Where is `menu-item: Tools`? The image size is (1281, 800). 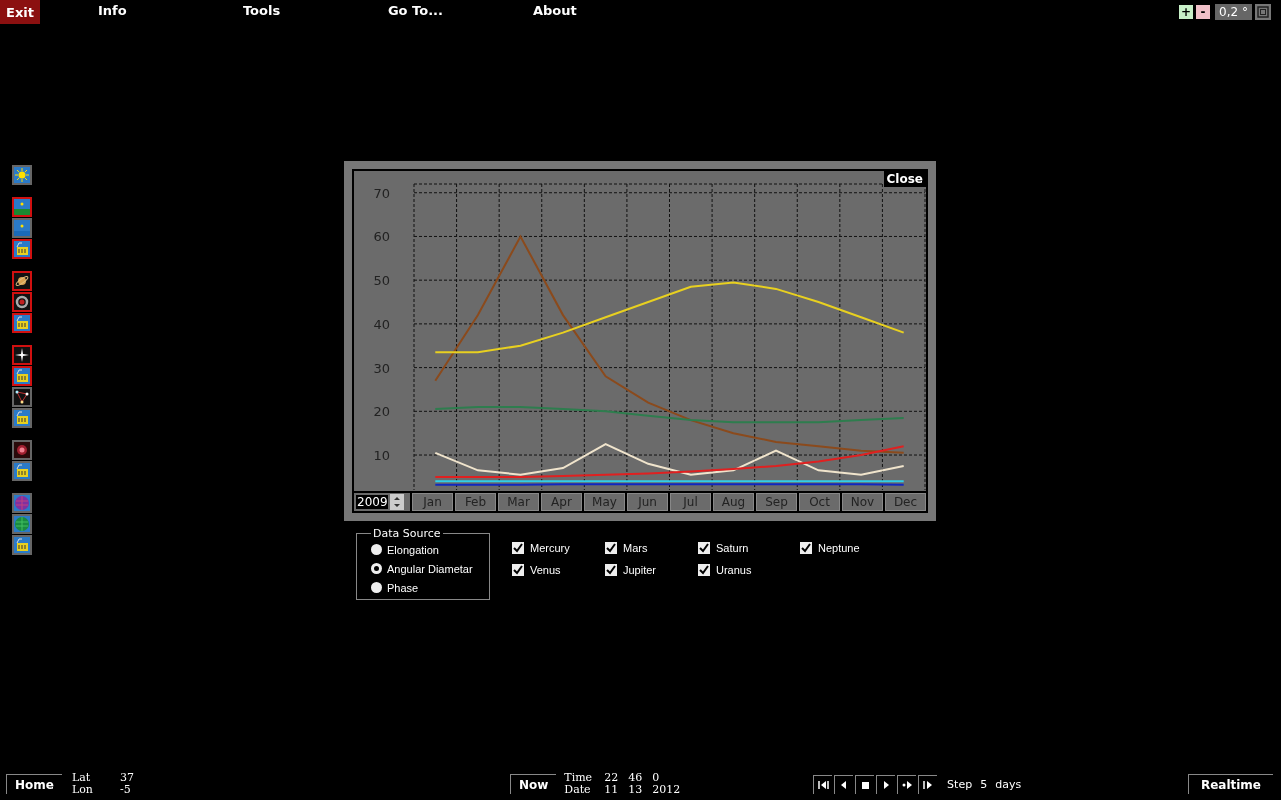
menu-item: Tools is located at coordinates (315, 10).